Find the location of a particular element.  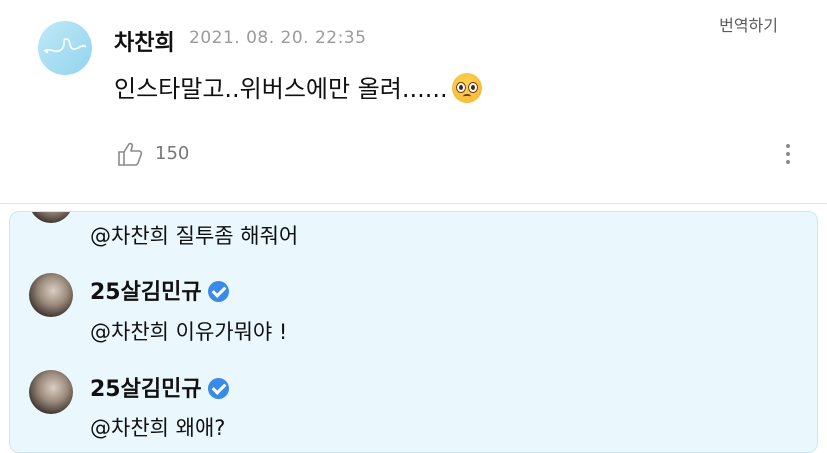

post-author-name: 차찬희 is located at coordinates (144, 41).